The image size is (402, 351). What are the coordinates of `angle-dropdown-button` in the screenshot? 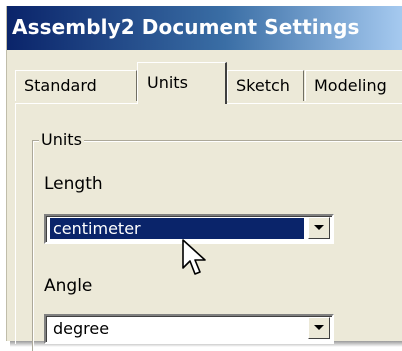 It's located at (319, 328).